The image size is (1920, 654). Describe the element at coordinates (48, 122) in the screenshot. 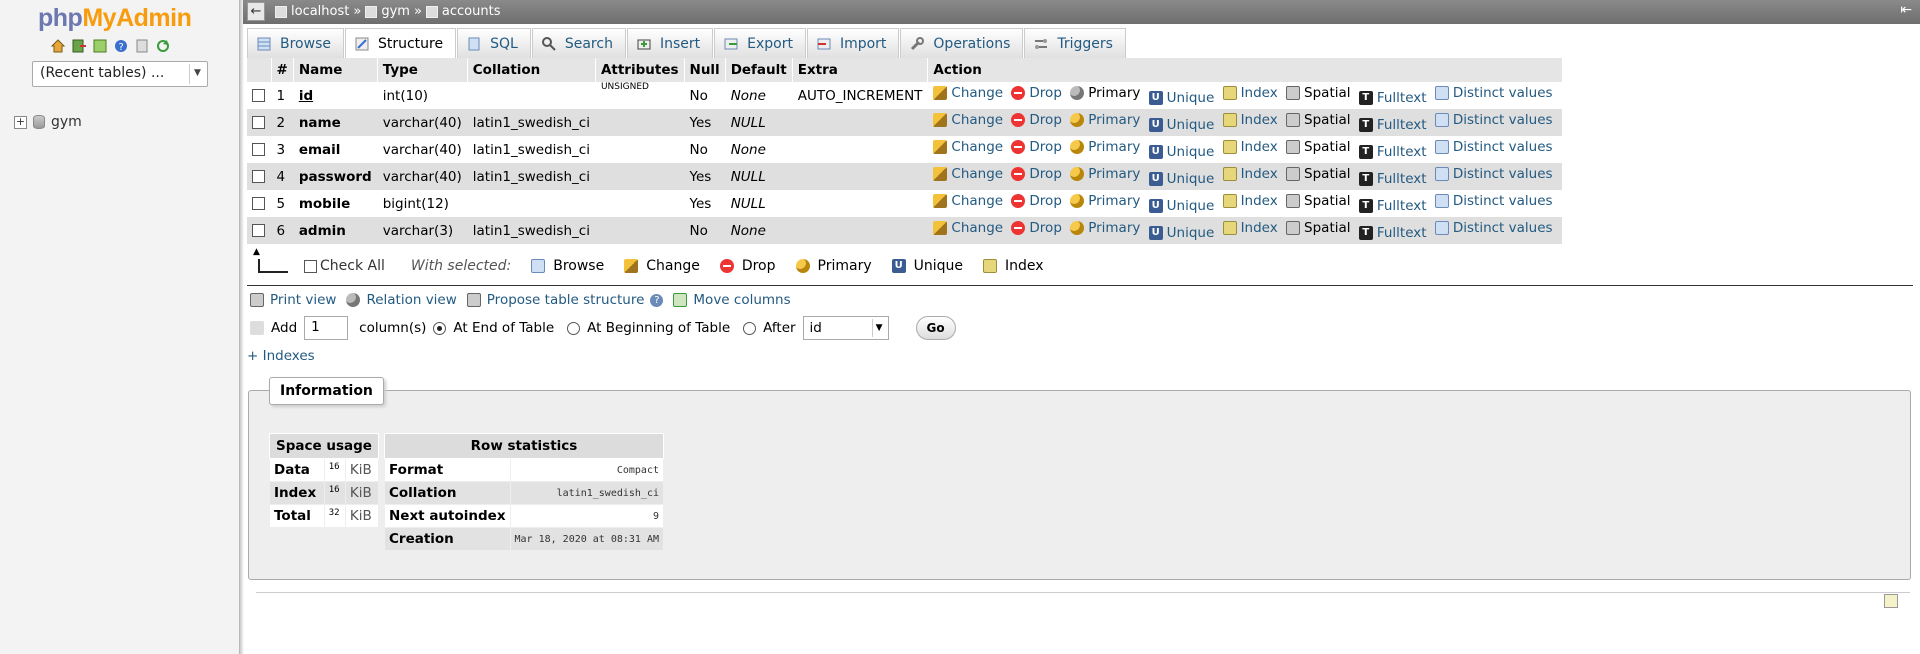

I see `db-tree-item-gym: + gym` at that location.